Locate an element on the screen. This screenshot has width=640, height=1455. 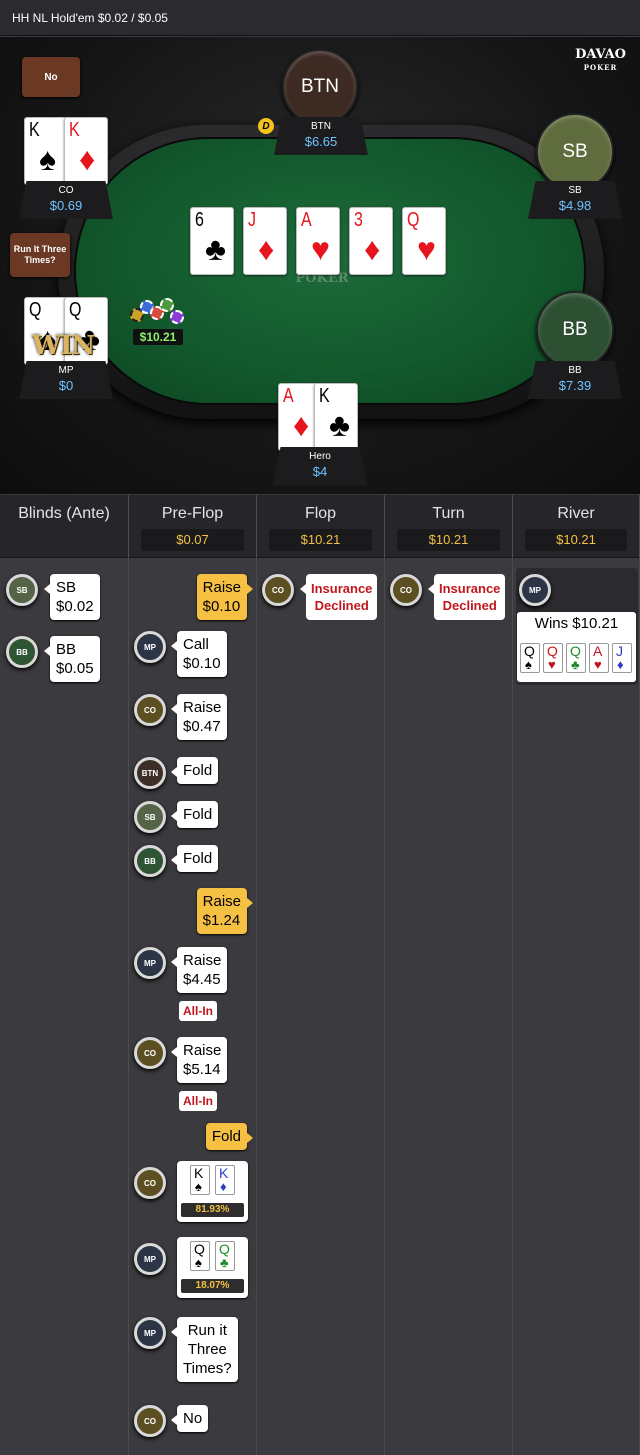
hero-action: Raise $1.24 is located at coordinates (225, 911).